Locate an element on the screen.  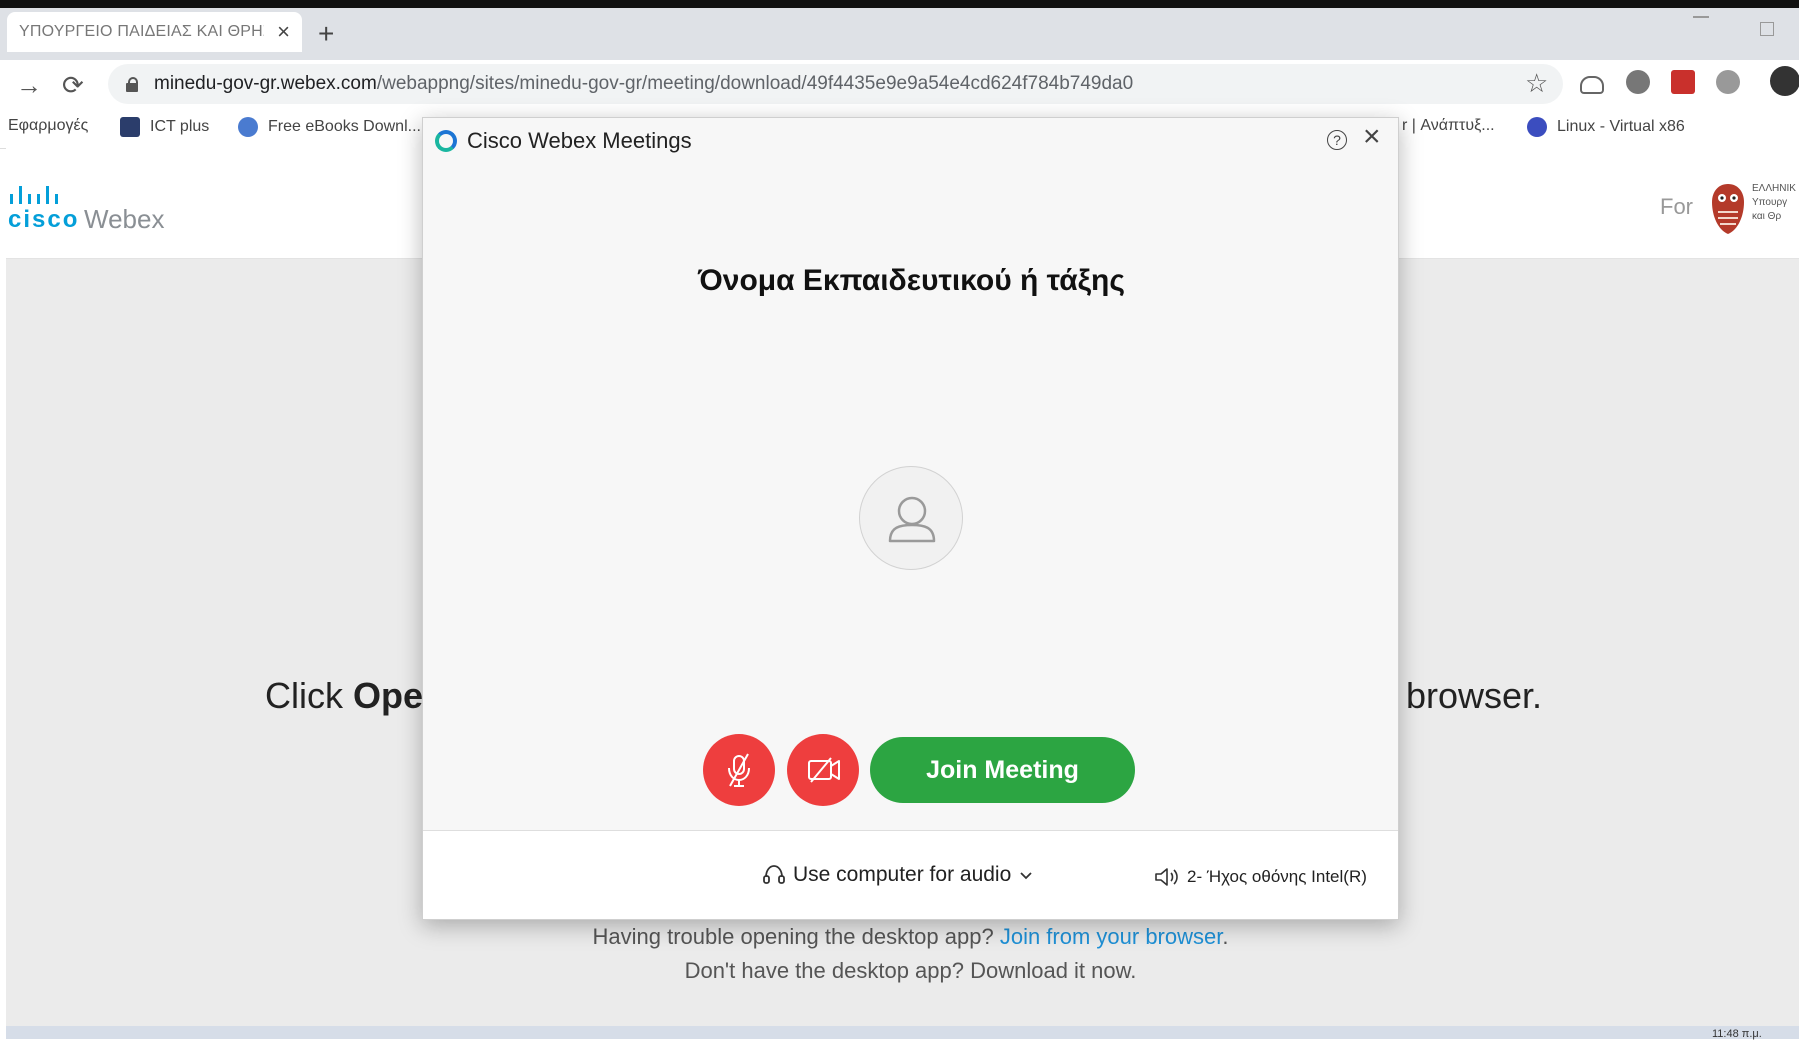
cisco-logo-bars is located at coordinates (34, 195).